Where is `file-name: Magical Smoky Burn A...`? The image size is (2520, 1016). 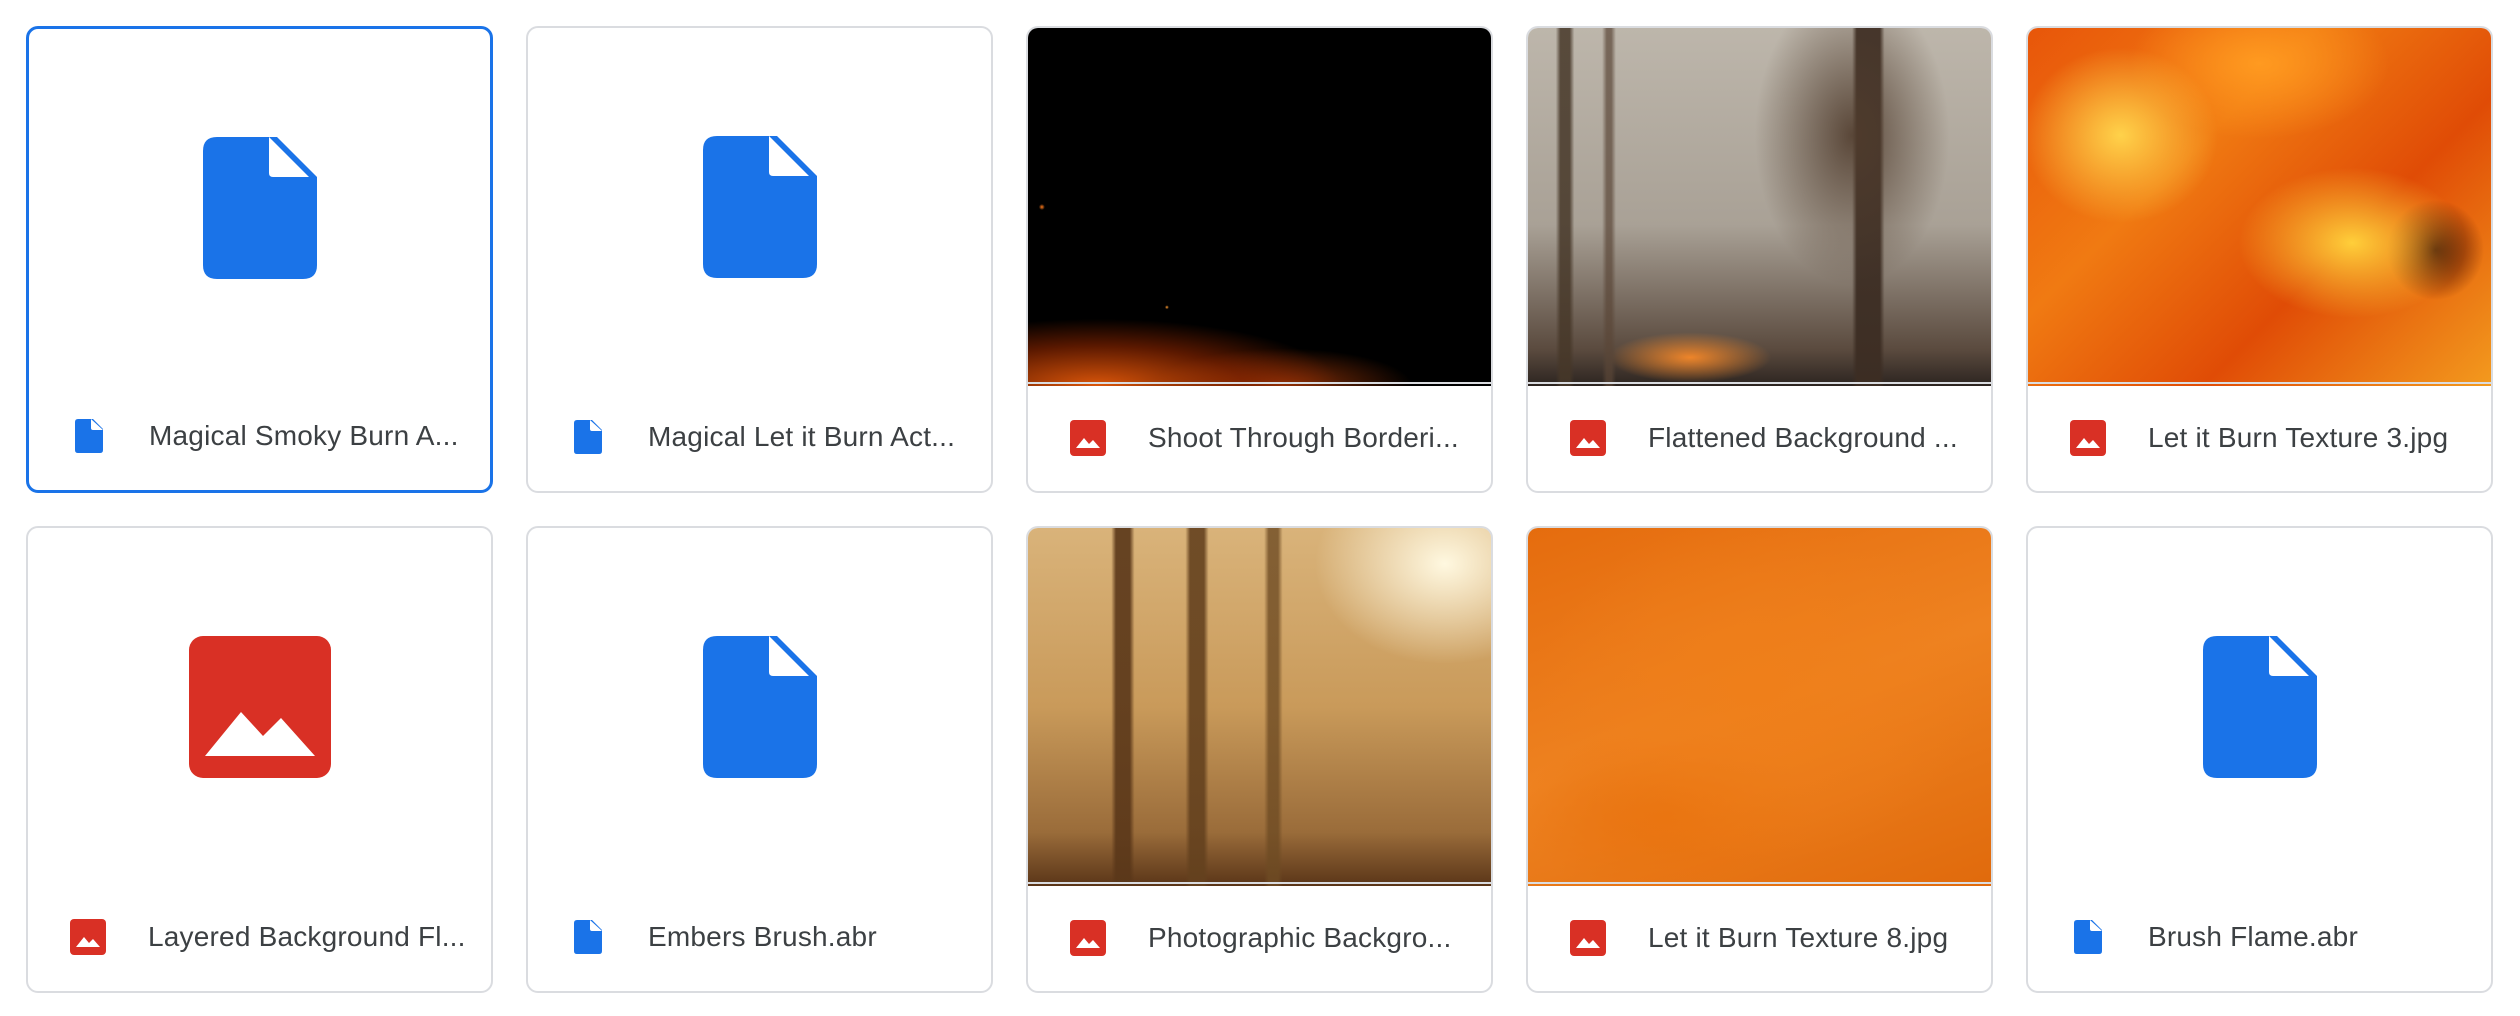
file-name: Magical Smoky Burn A... is located at coordinates (304, 435).